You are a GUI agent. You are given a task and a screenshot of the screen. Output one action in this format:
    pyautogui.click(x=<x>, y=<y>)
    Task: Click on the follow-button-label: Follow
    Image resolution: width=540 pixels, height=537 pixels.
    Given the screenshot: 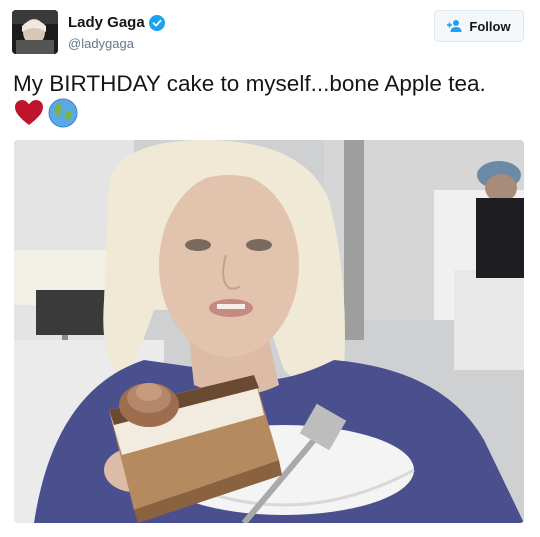 What is the action you would take?
    pyautogui.click(x=490, y=26)
    